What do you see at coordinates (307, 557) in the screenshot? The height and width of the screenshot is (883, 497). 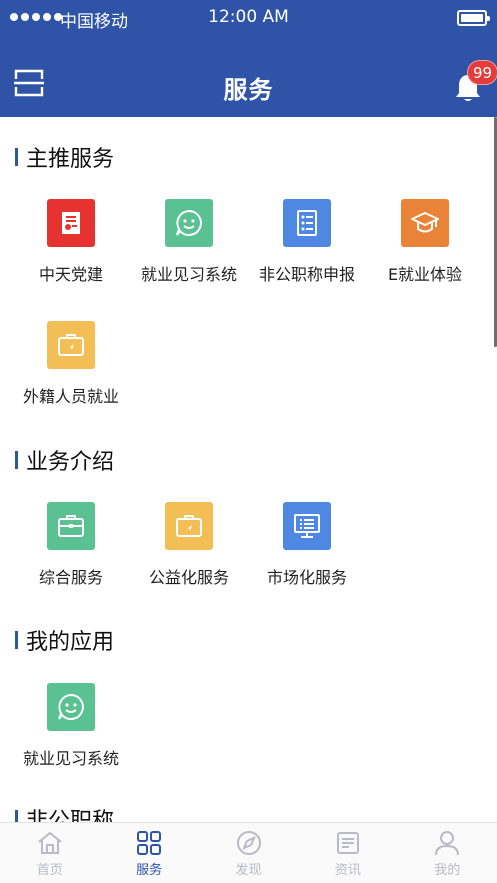 I see `service-tile-market: 市场化服务` at bounding box center [307, 557].